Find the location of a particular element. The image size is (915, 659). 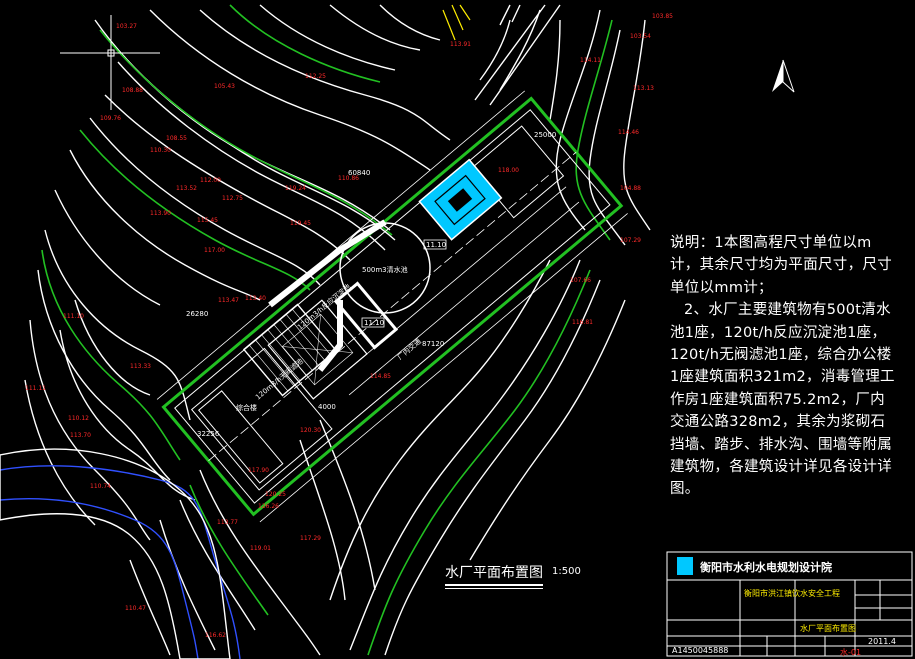

elevation-label: 104.88 is located at coordinates (630, 188).